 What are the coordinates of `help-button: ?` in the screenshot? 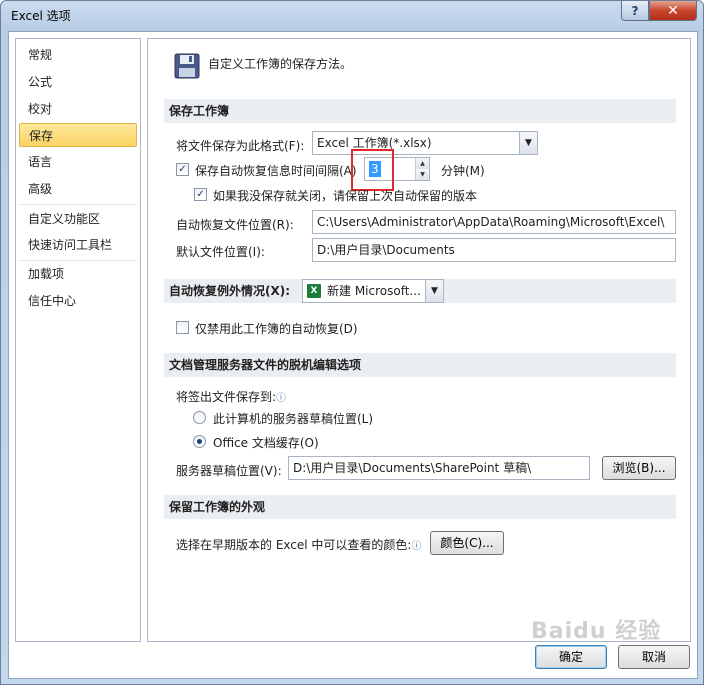 It's located at (635, 11).